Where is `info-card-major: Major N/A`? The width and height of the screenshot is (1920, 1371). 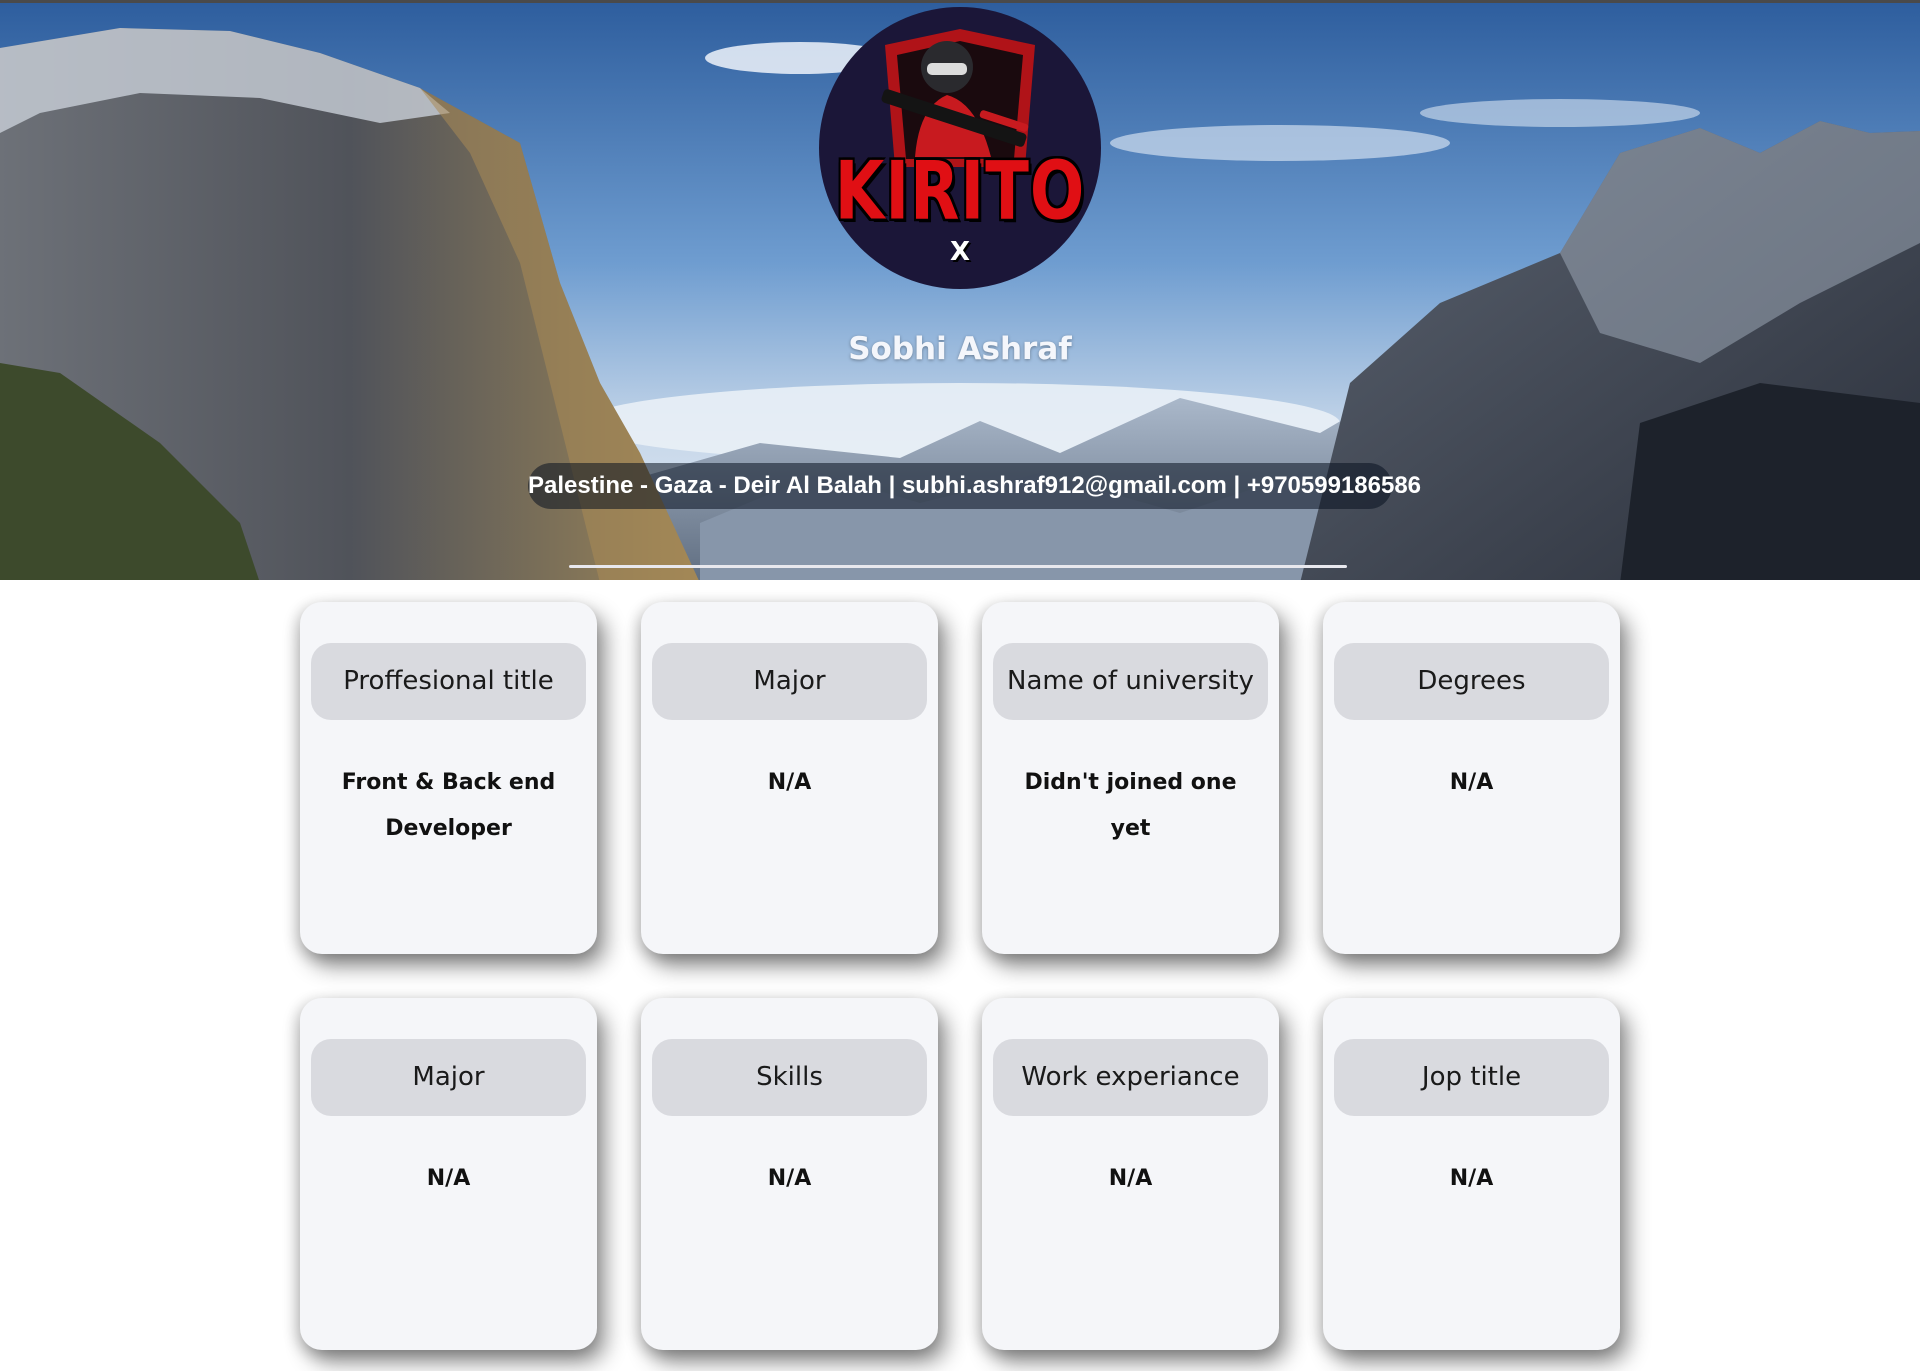
info-card-major: Major N/A is located at coordinates (789, 778).